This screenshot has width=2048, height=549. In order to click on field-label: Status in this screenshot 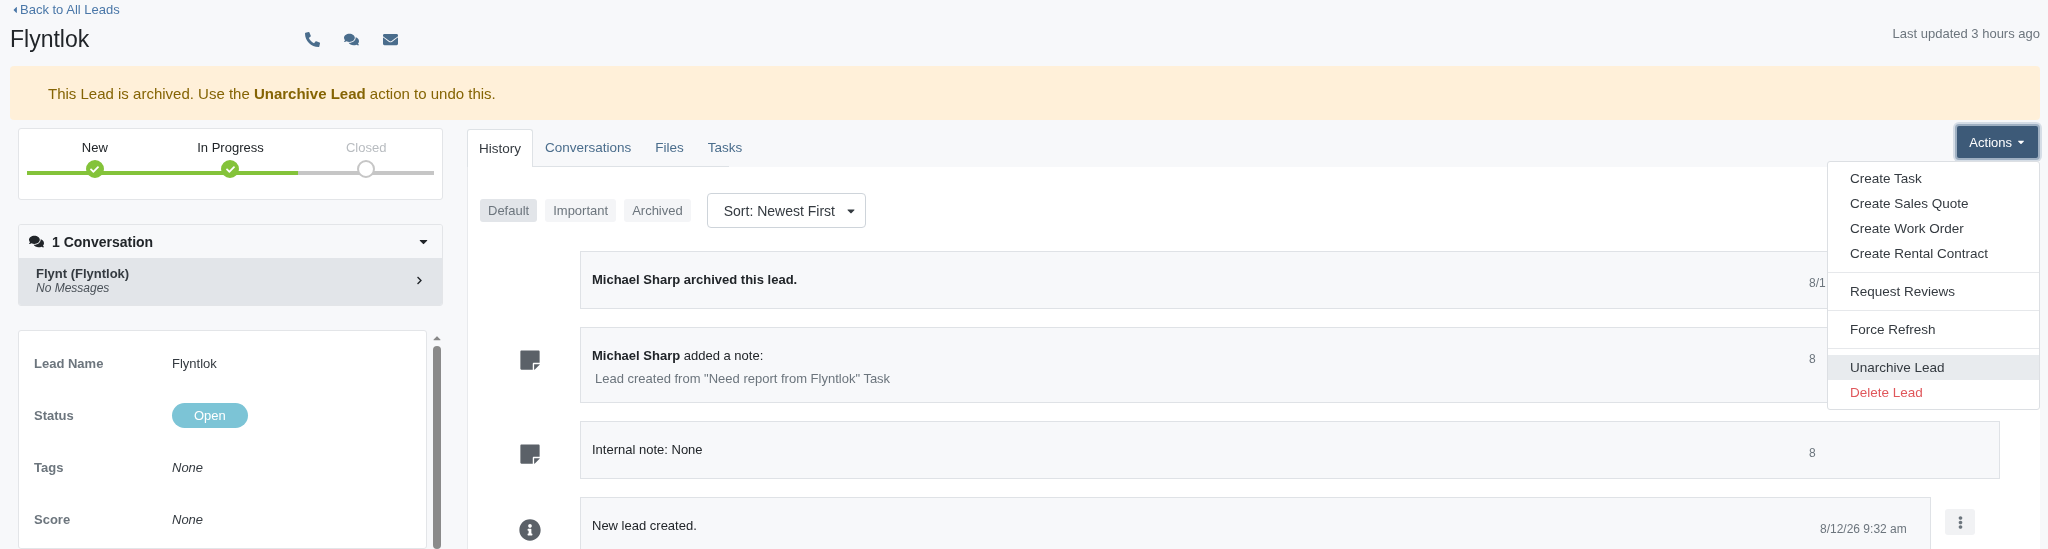, I will do `click(54, 415)`.